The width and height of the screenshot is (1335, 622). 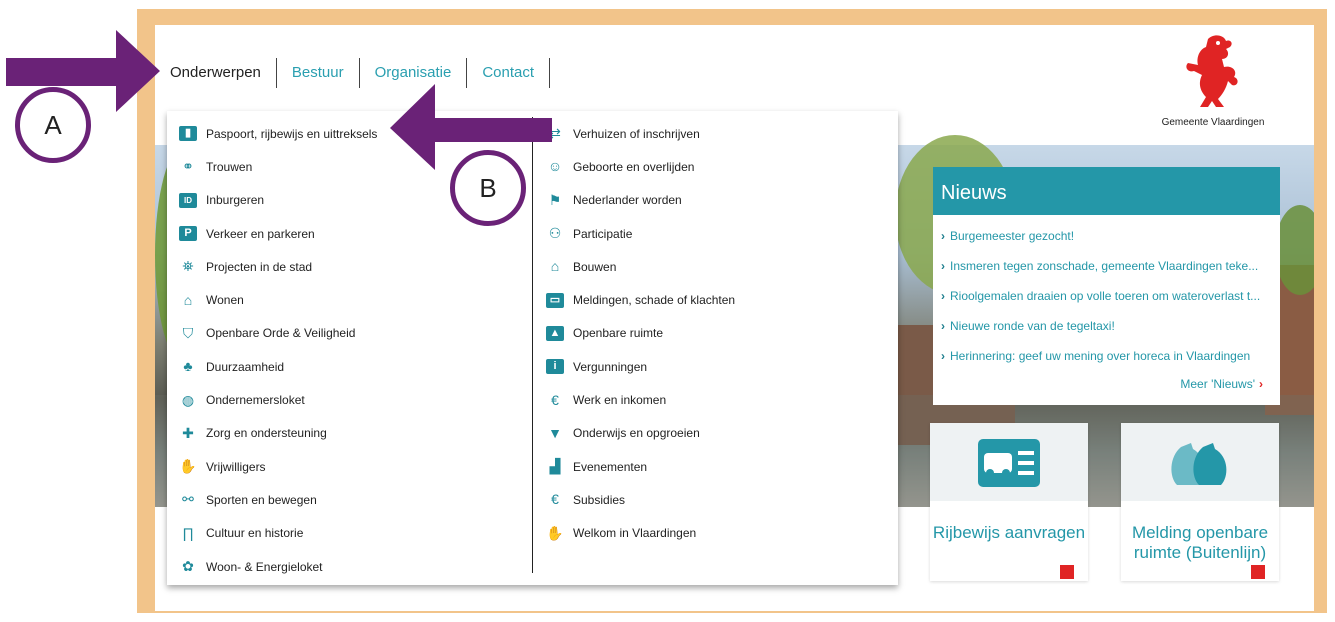 I want to click on menu-item-openbare-orde: ⛉ Openbare Orde & Veiligheid, so click(x=349, y=333).